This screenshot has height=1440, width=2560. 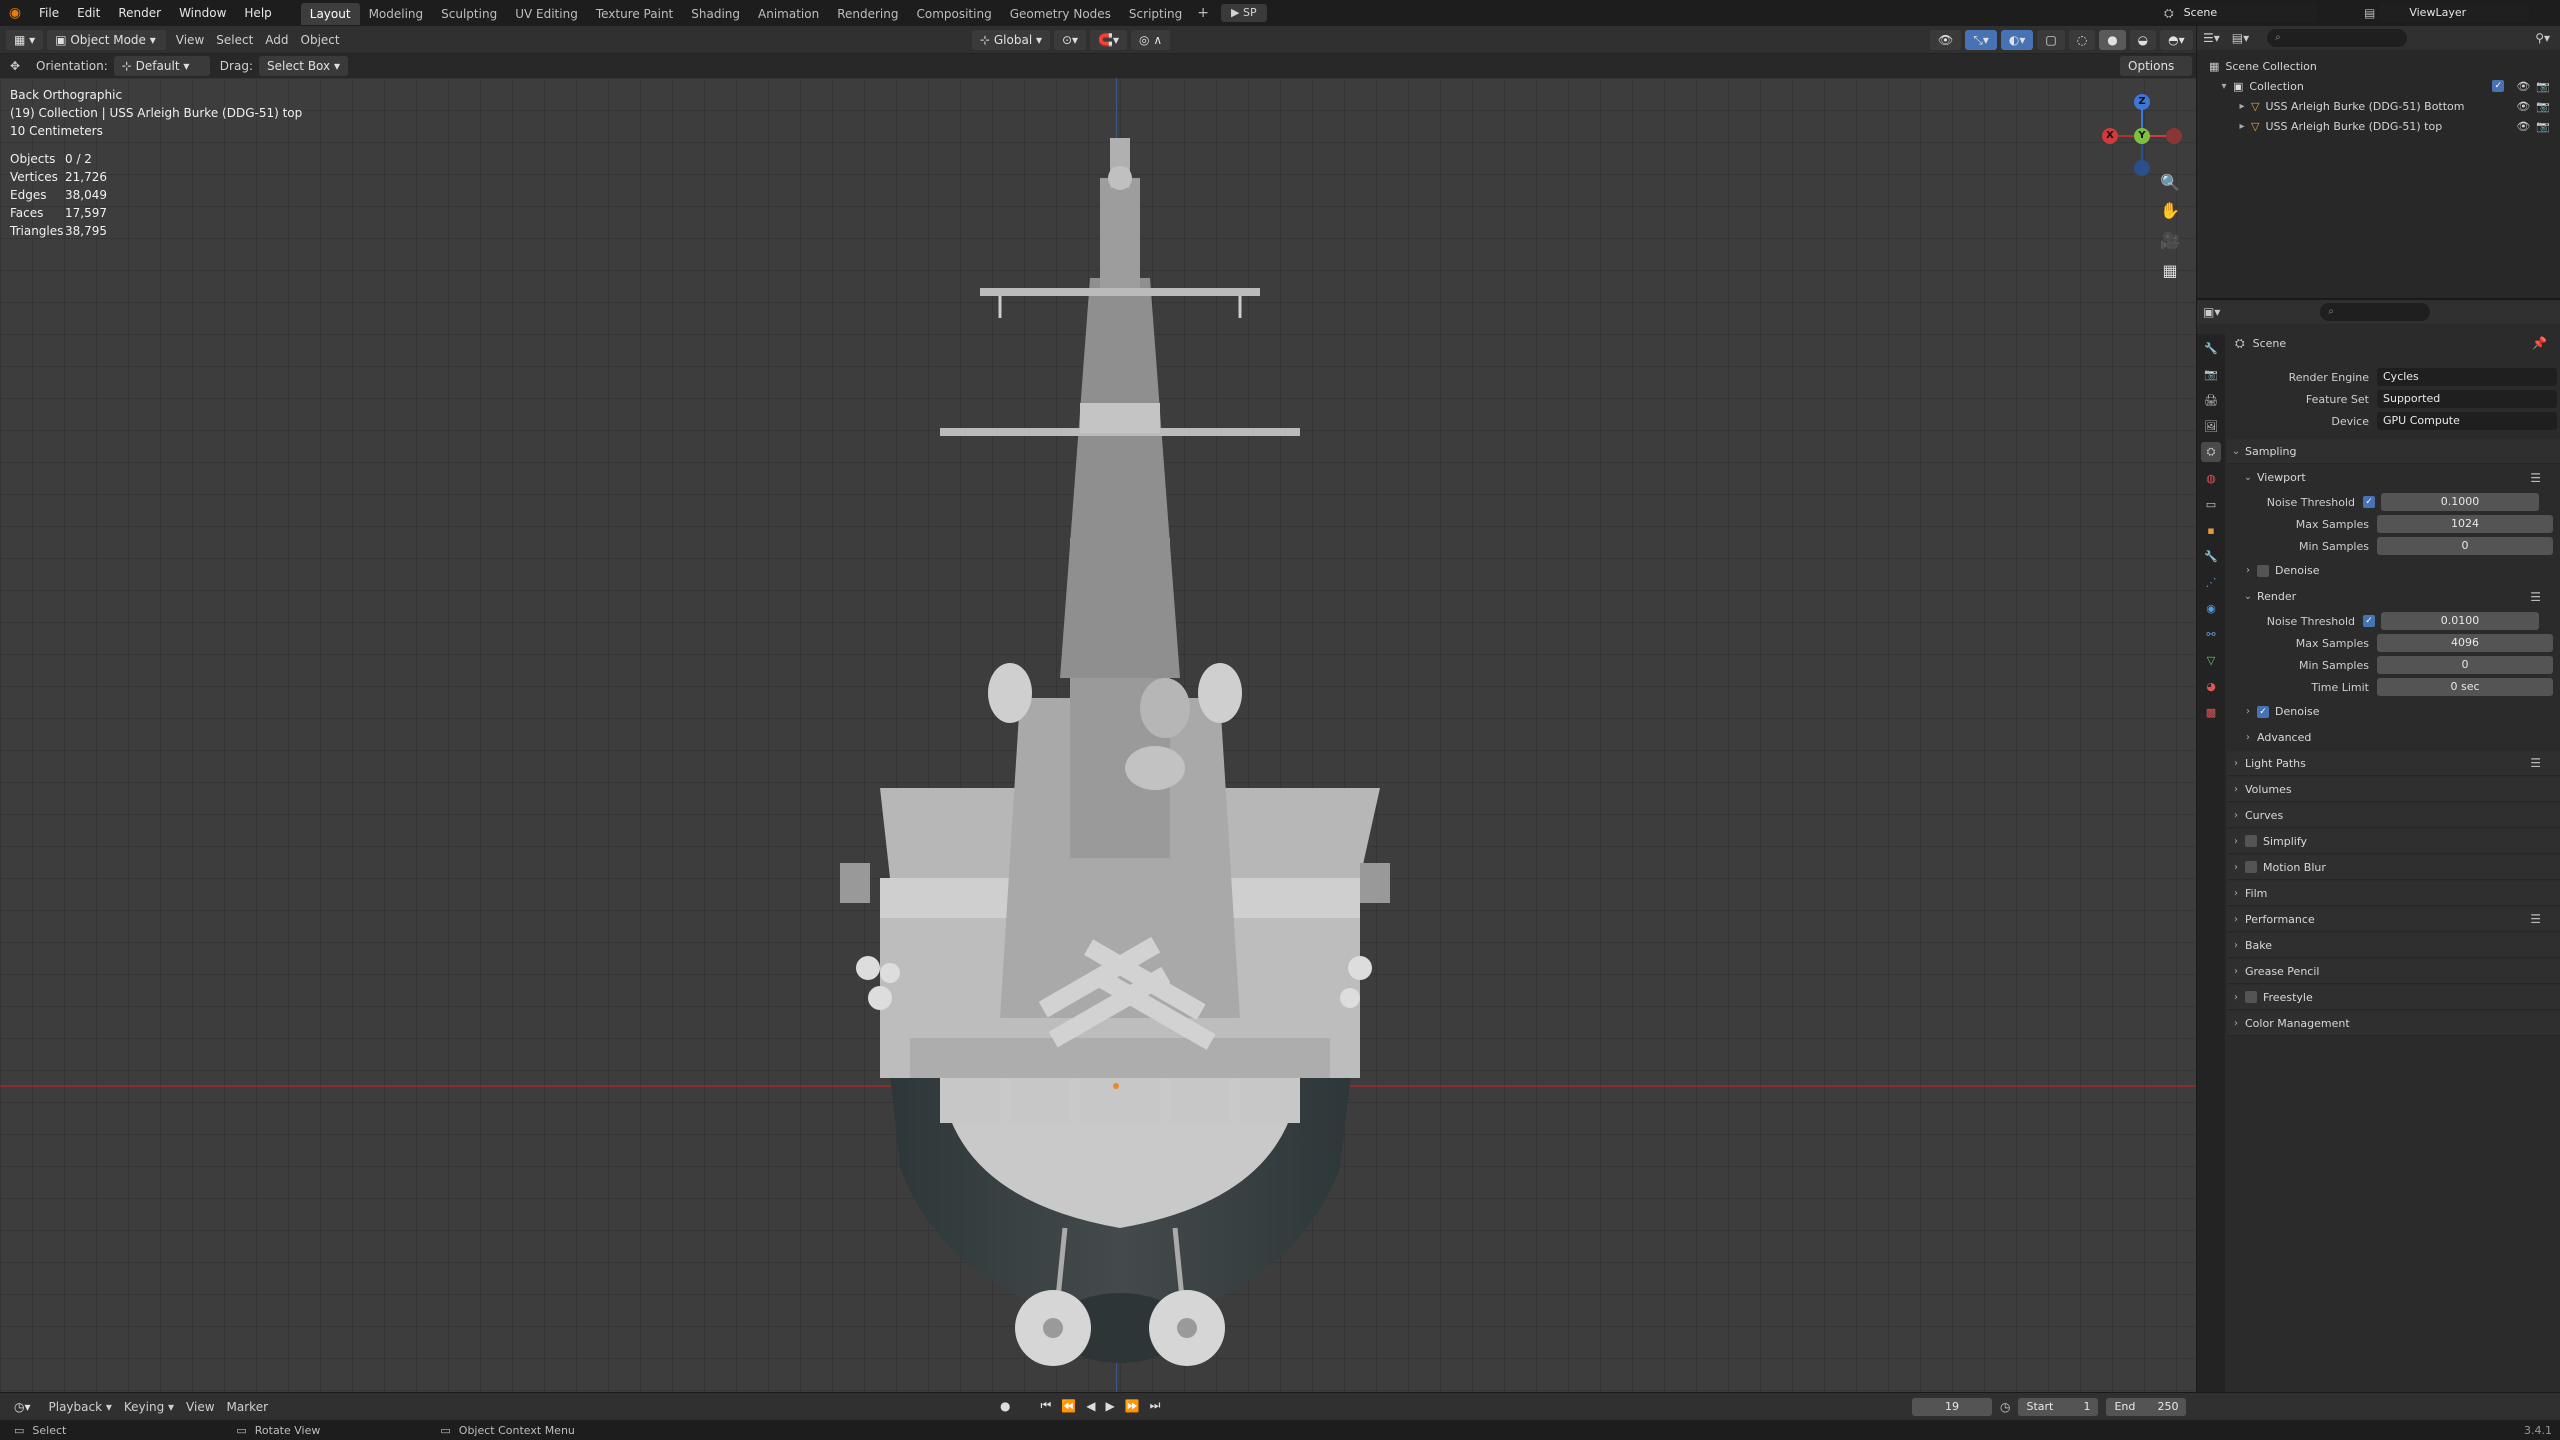 What do you see at coordinates (2170, 271) in the screenshot?
I see `grid-toggle-icon: ▦` at bounding box center [2170, 271].